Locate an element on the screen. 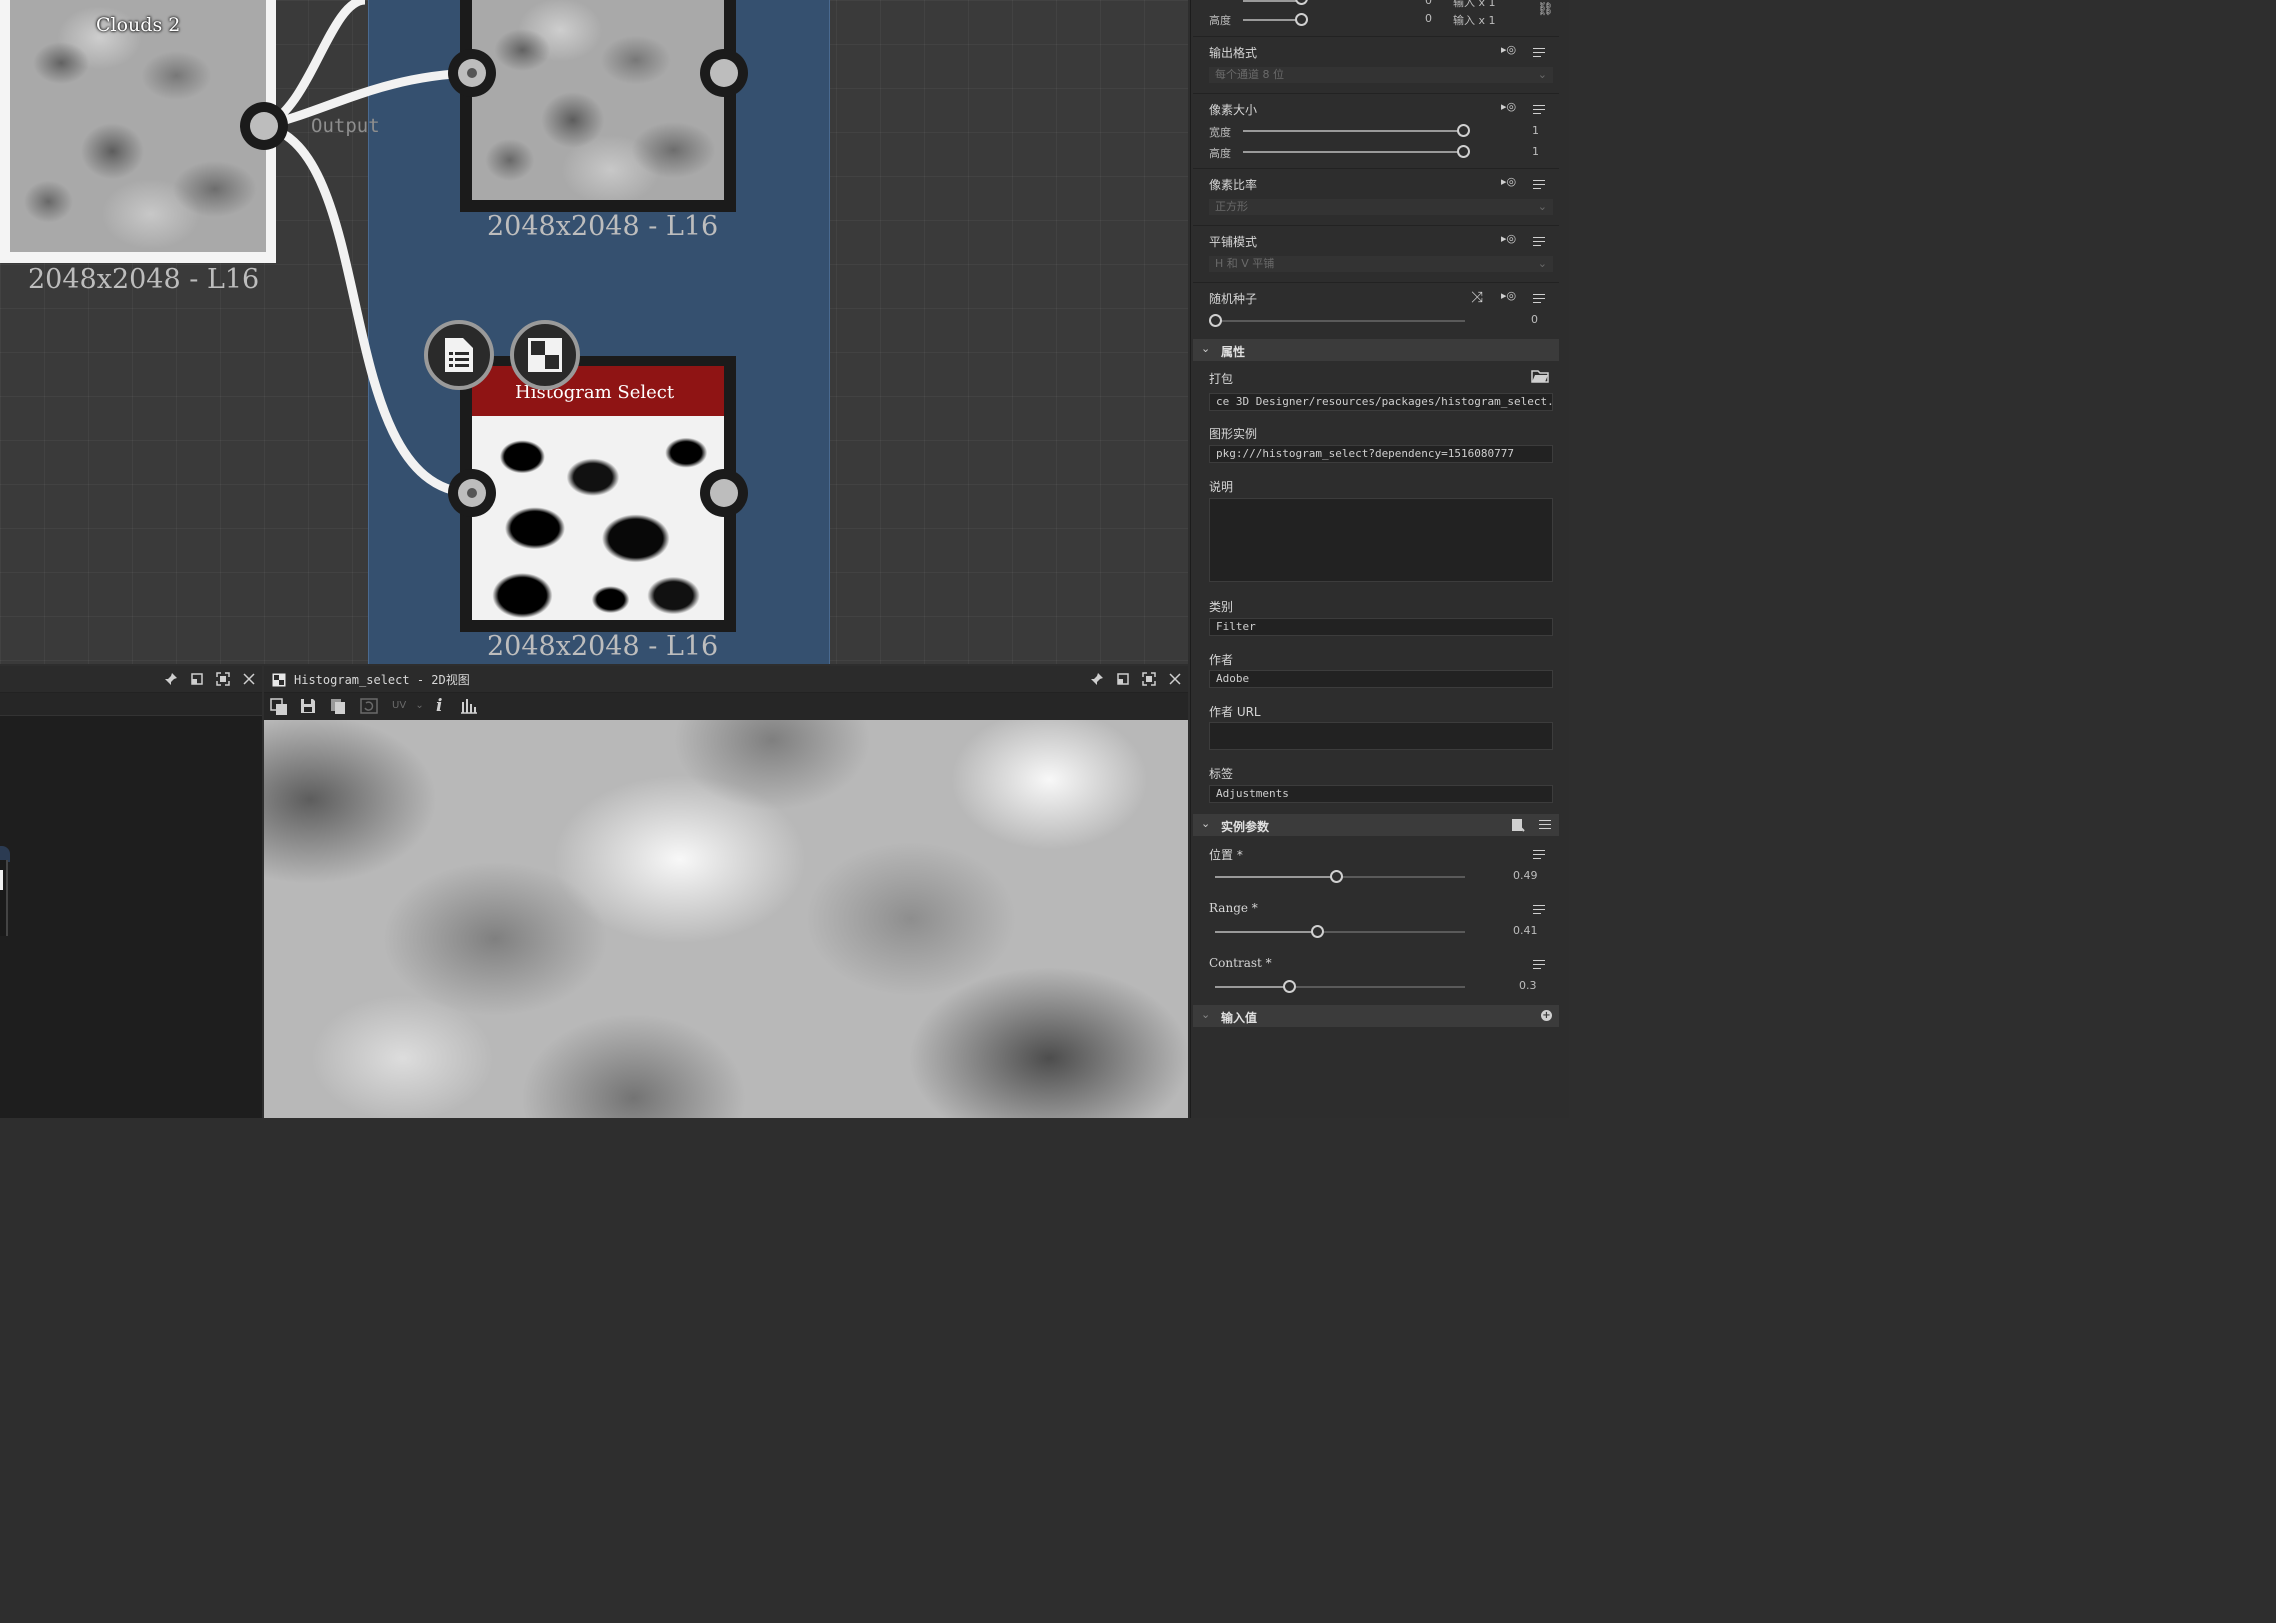 The image size is (2276, 1623). graph-instance-label: 图形实例 is located at coordinates (1233, 434).